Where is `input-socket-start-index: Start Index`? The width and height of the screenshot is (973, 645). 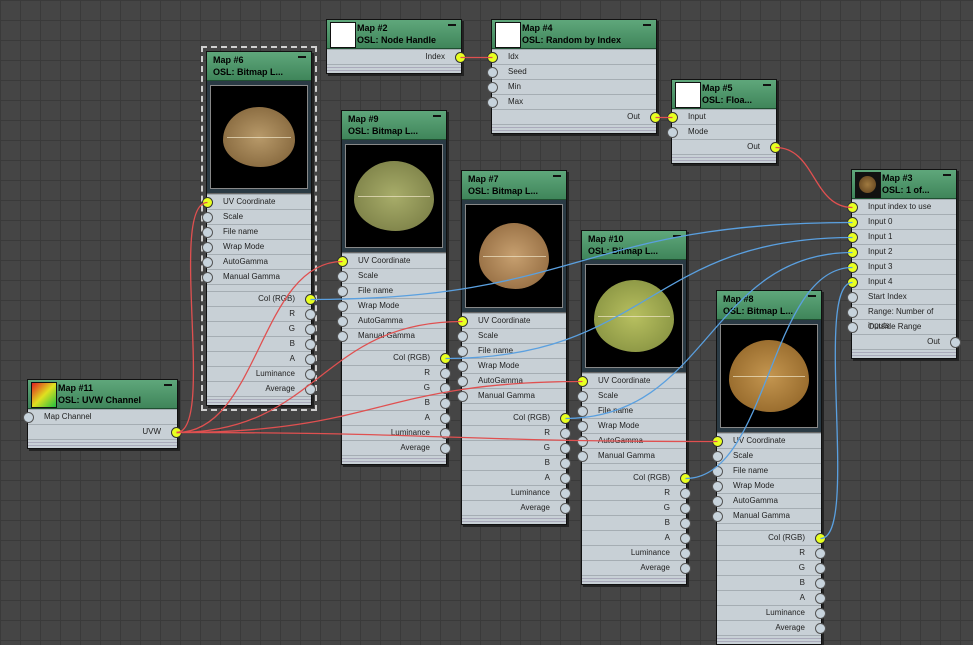
input-socket-start-index: Start Index is located at coordinates (901, 296).